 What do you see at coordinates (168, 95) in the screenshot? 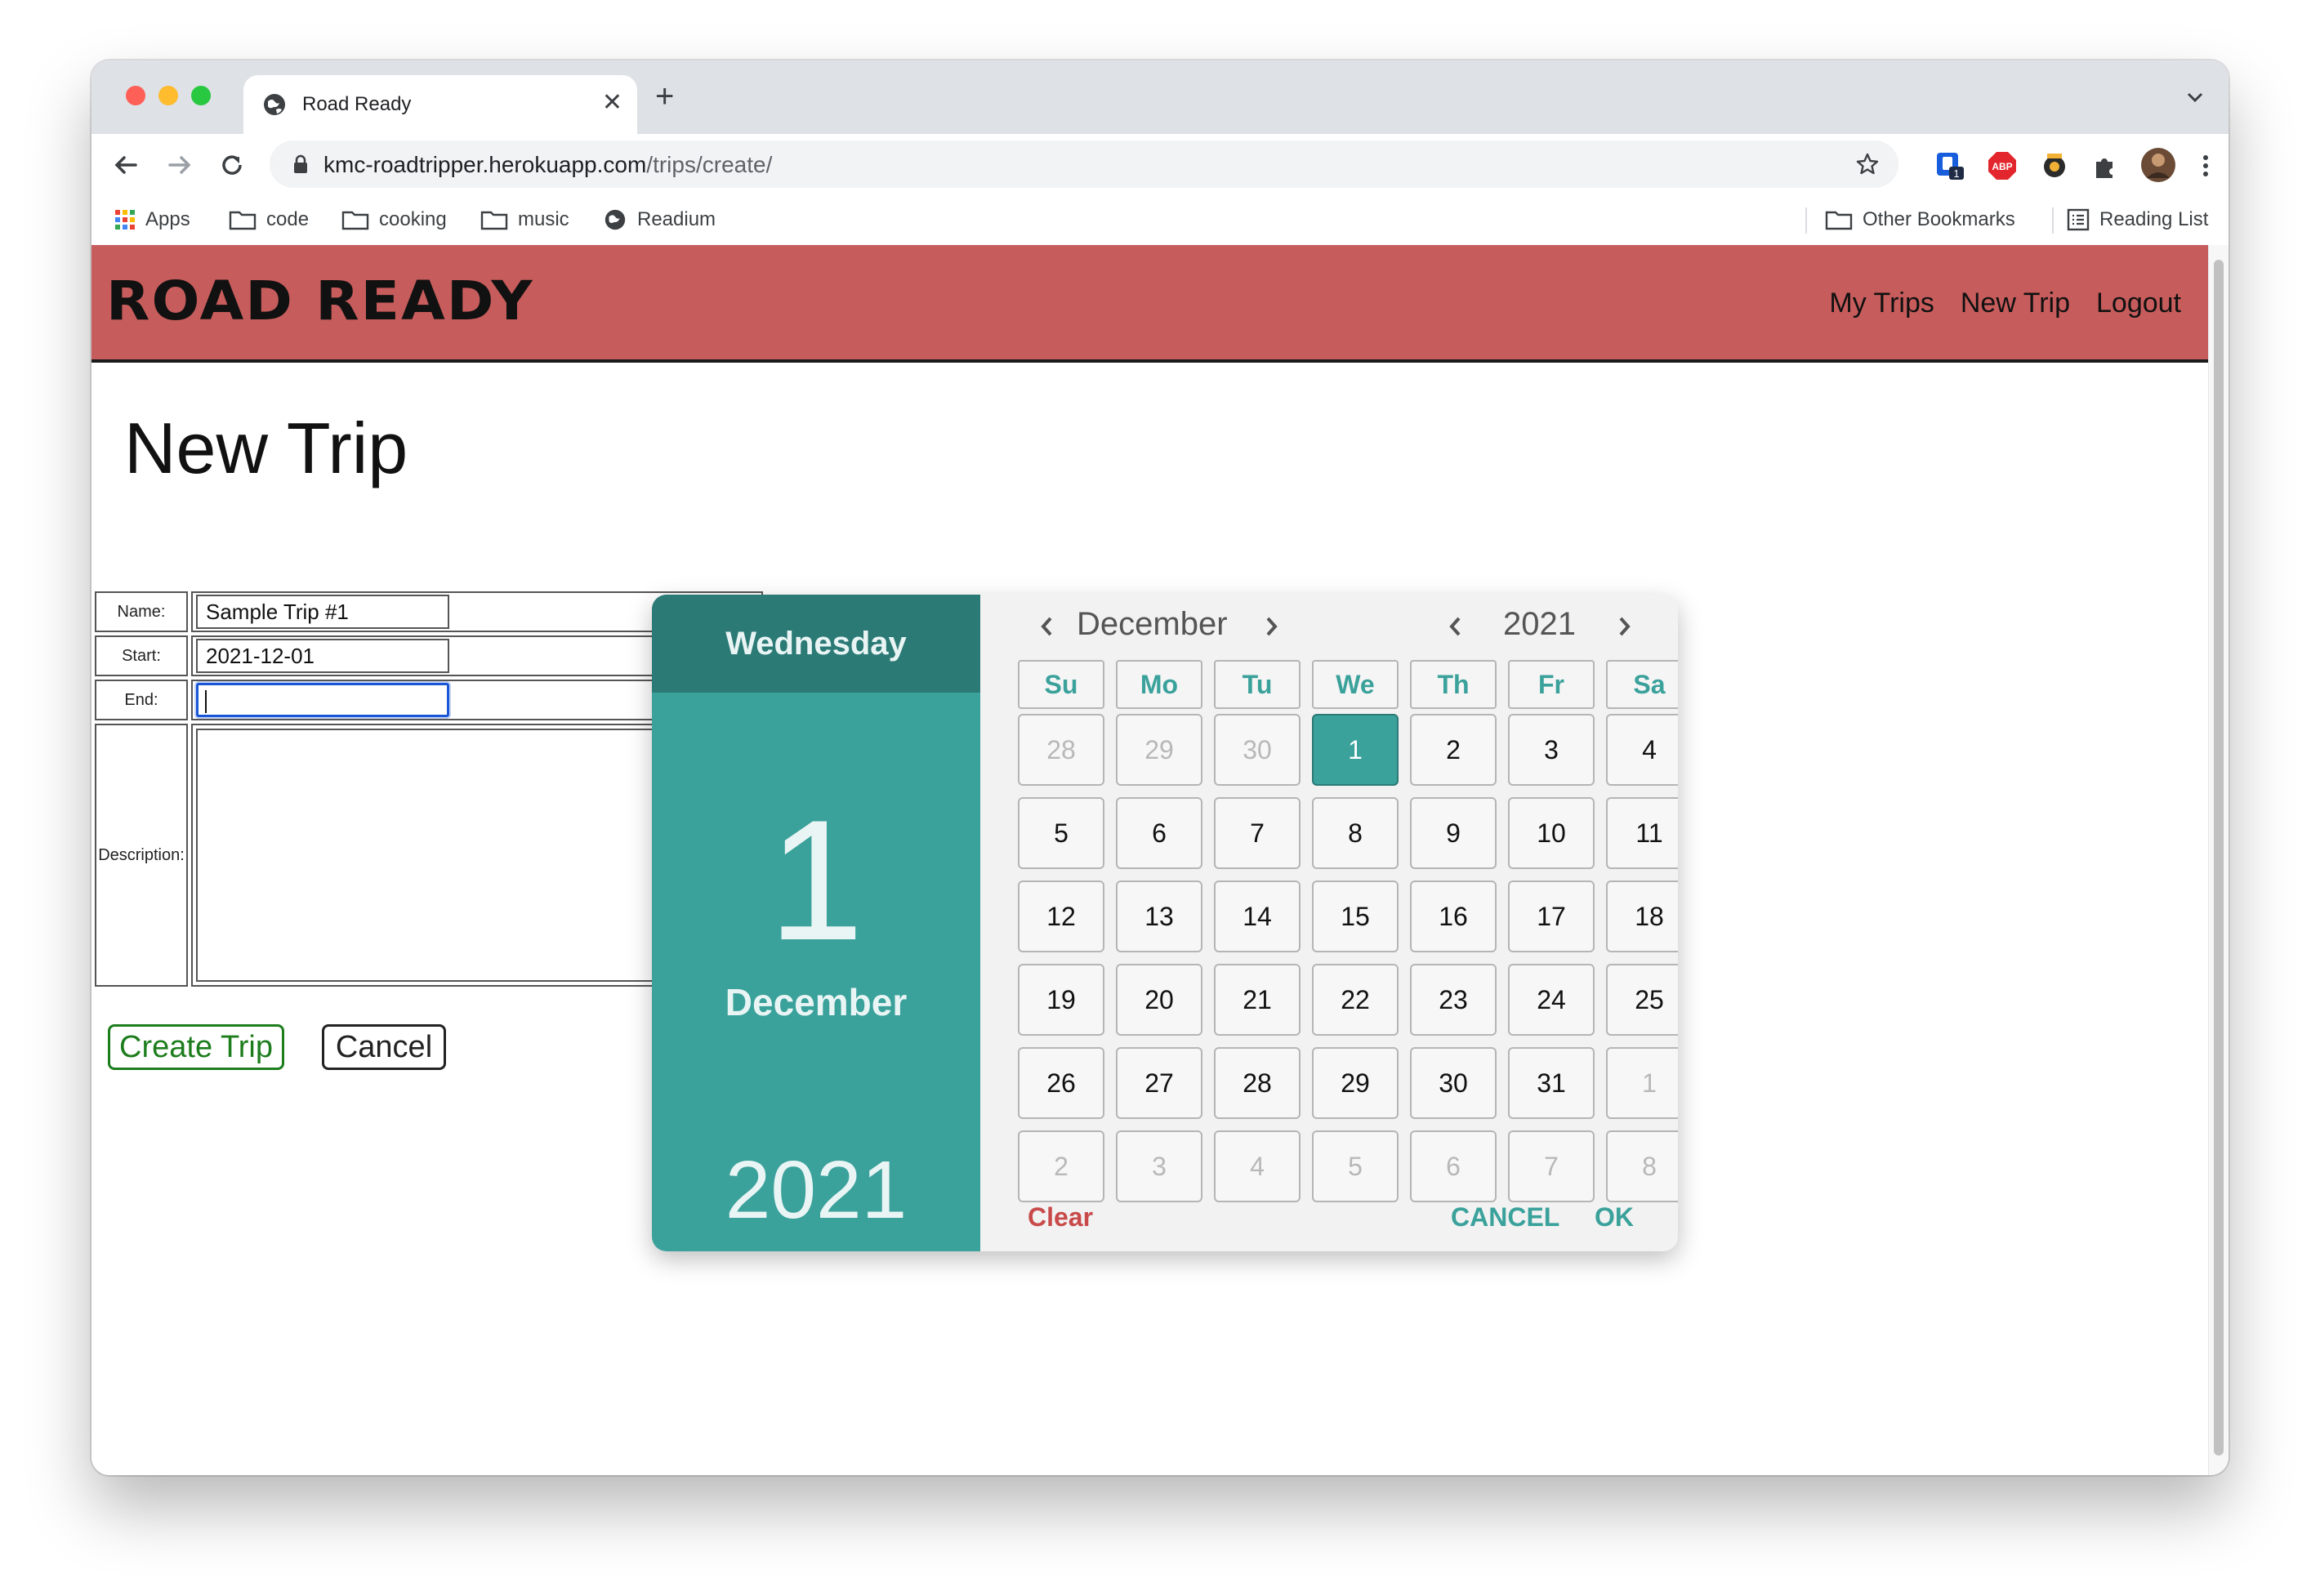
I see `minimize-window-button` at bounding box center [168, 95].